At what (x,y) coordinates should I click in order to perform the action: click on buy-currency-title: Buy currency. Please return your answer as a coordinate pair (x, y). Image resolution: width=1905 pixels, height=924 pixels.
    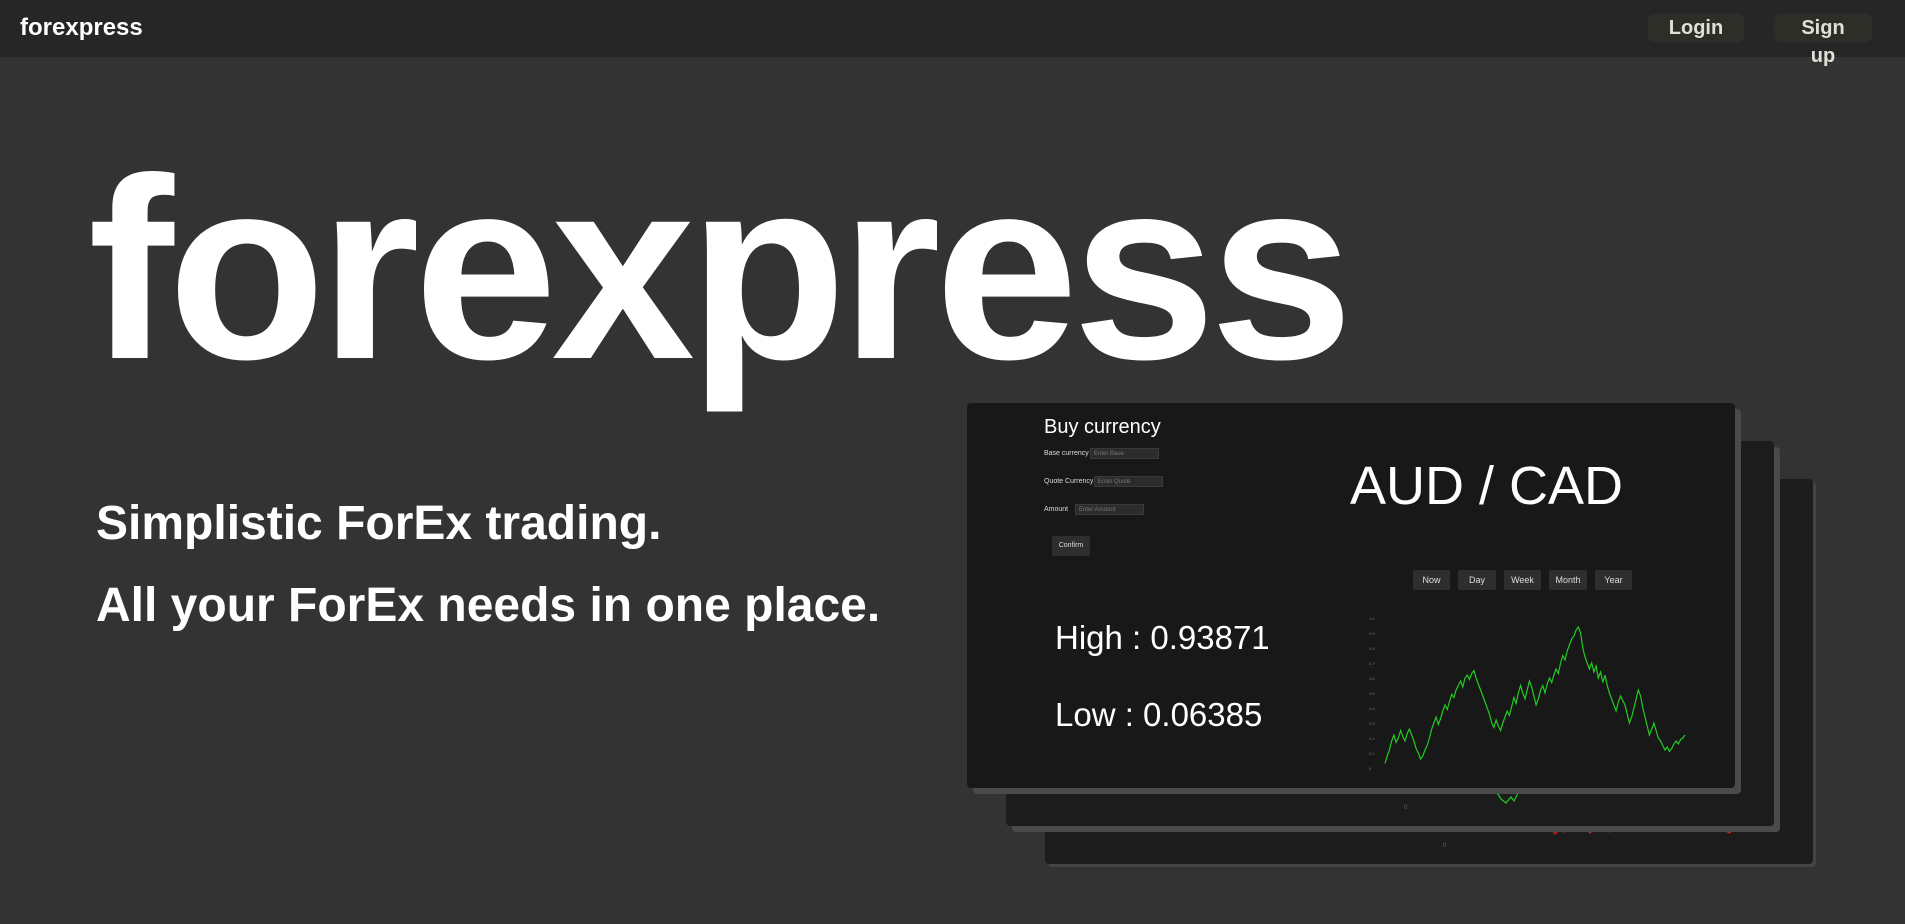
    Looking at the image, I should click on (1102, 427).